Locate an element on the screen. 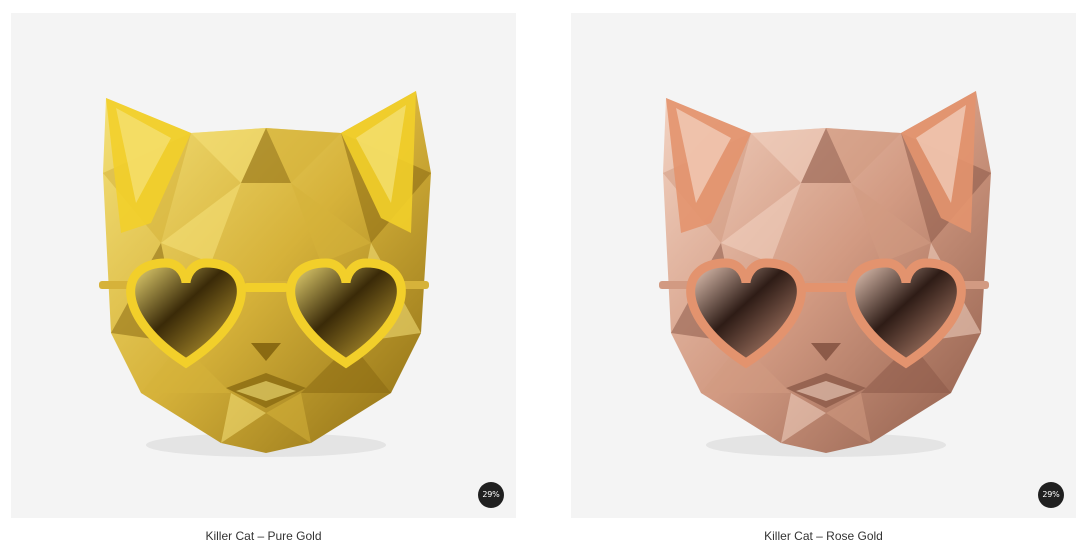 The height and width of the screenshot is (549, 1085). product-title-link: Killer Cat – Pure Gold is located at coordinates (263, 536).